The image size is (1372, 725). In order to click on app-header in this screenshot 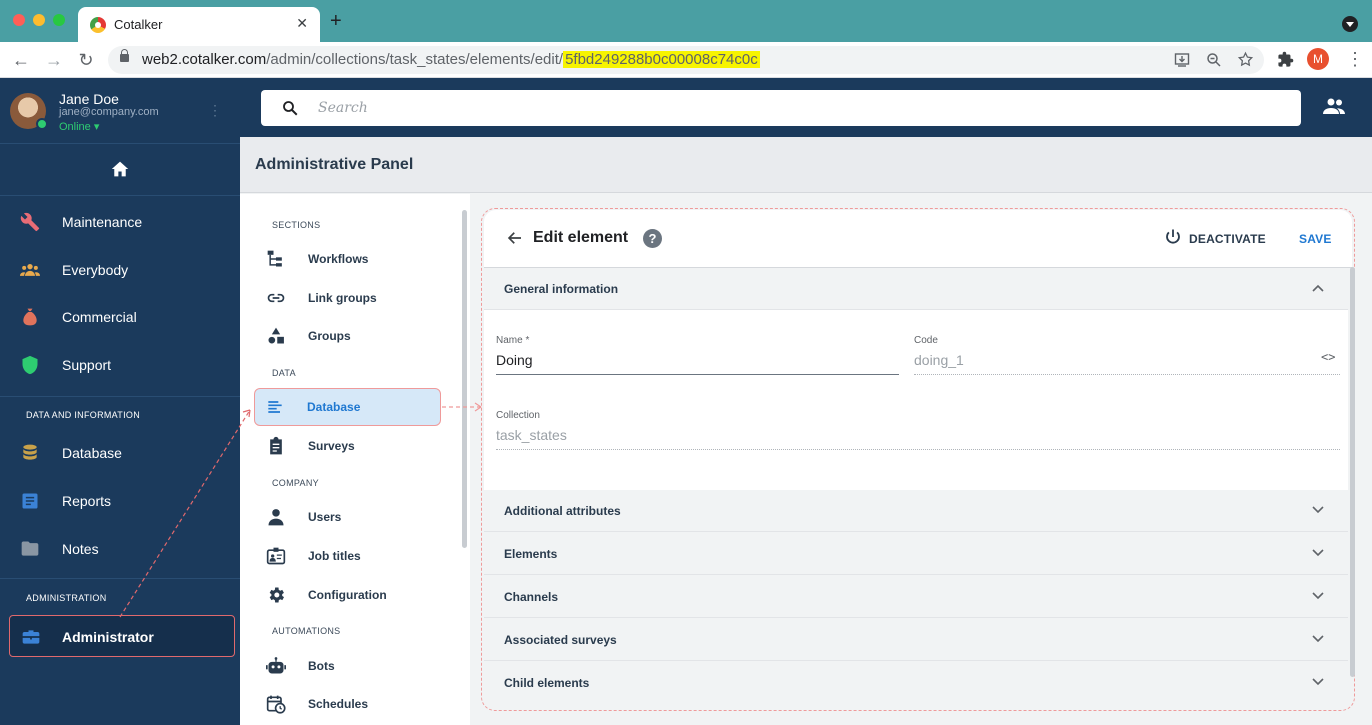, I will do `click(806, 107)`.